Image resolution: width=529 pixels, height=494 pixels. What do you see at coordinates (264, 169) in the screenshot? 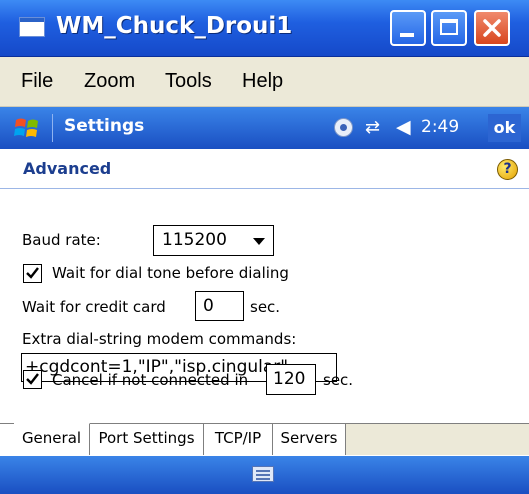
I see `page-header: Advanced ?` at bounding box center [264, 169].